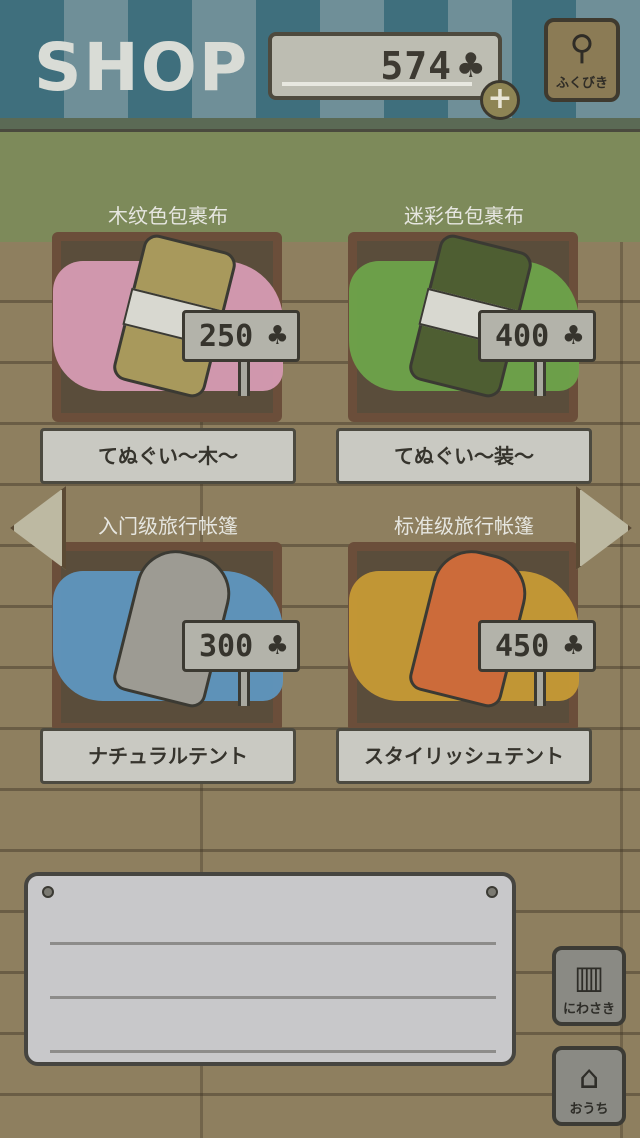 The width and height of the screenshot is (640, 1138). What do you see at coordinates (320, 125) in the screenshot?
I see `awning-edge` at bounding box center [320, 125].